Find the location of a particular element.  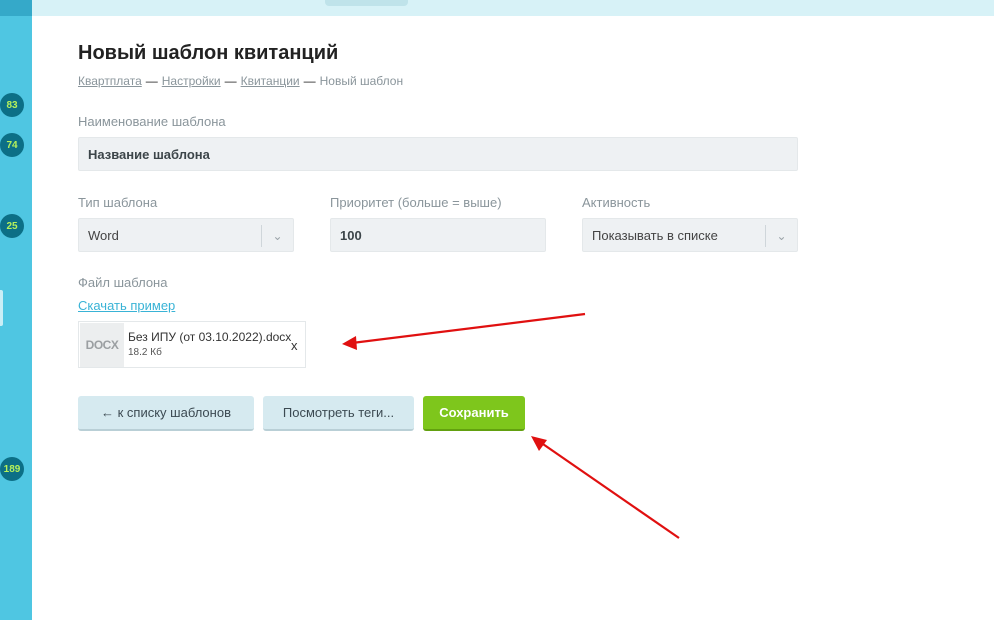

annotation-arrow-save is located at coordinates (605, 487).